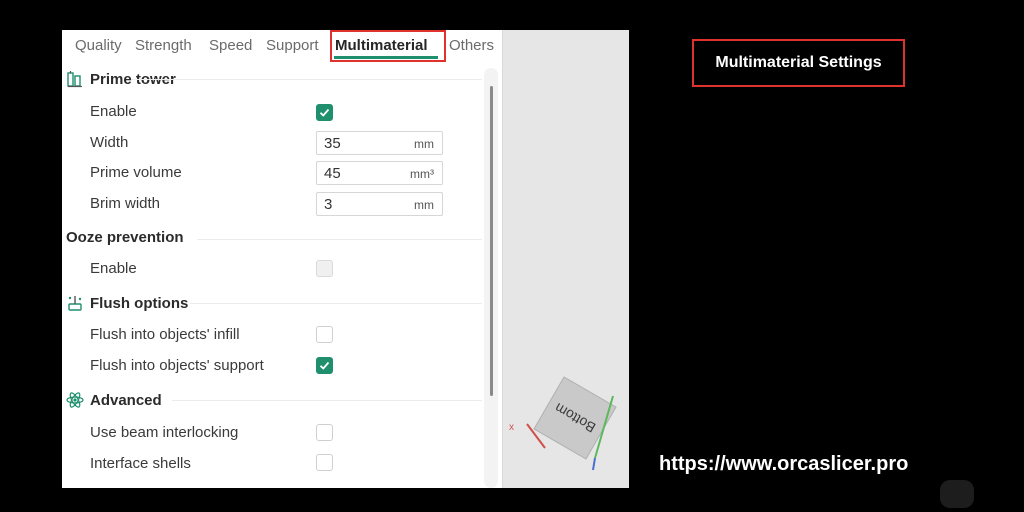 The image size is (1024, 512). I want to click on beam-interlocking-label: Use beam interlocking, so click(164, 432).